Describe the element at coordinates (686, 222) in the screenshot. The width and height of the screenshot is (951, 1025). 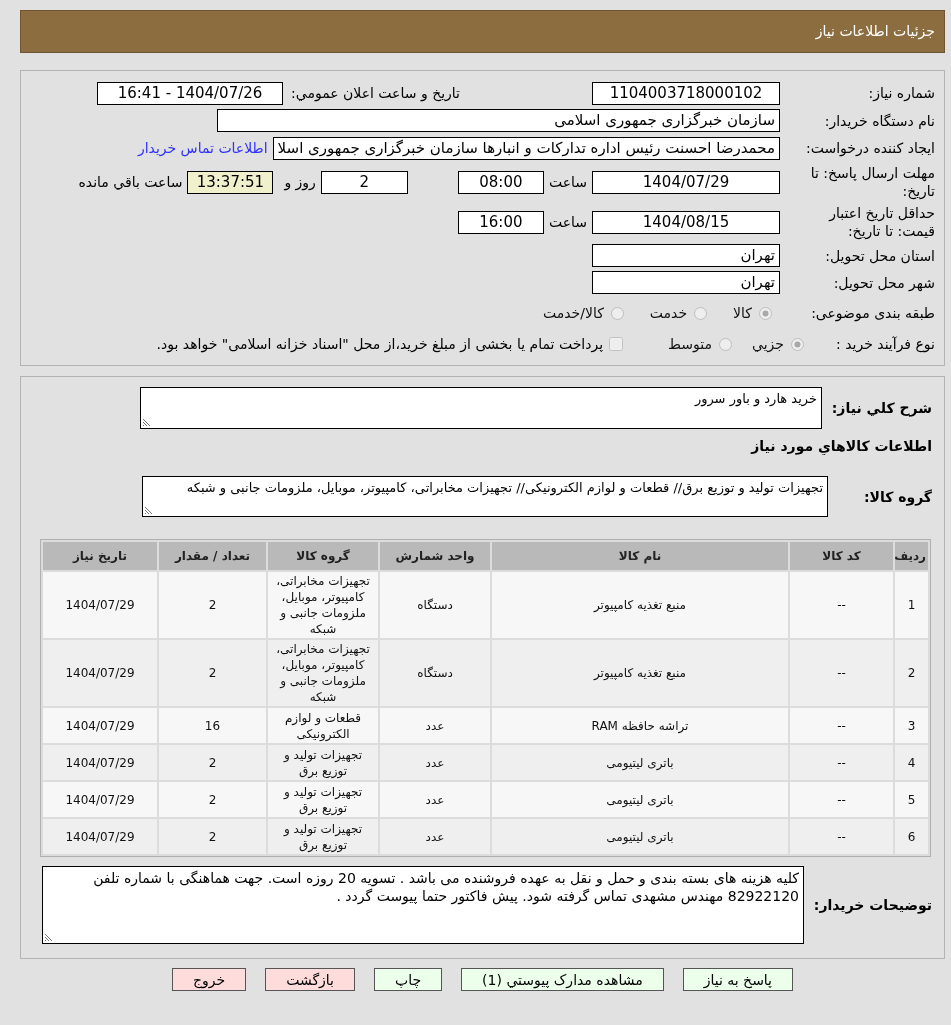
I see `date-field: 1404/08/15` at that location.